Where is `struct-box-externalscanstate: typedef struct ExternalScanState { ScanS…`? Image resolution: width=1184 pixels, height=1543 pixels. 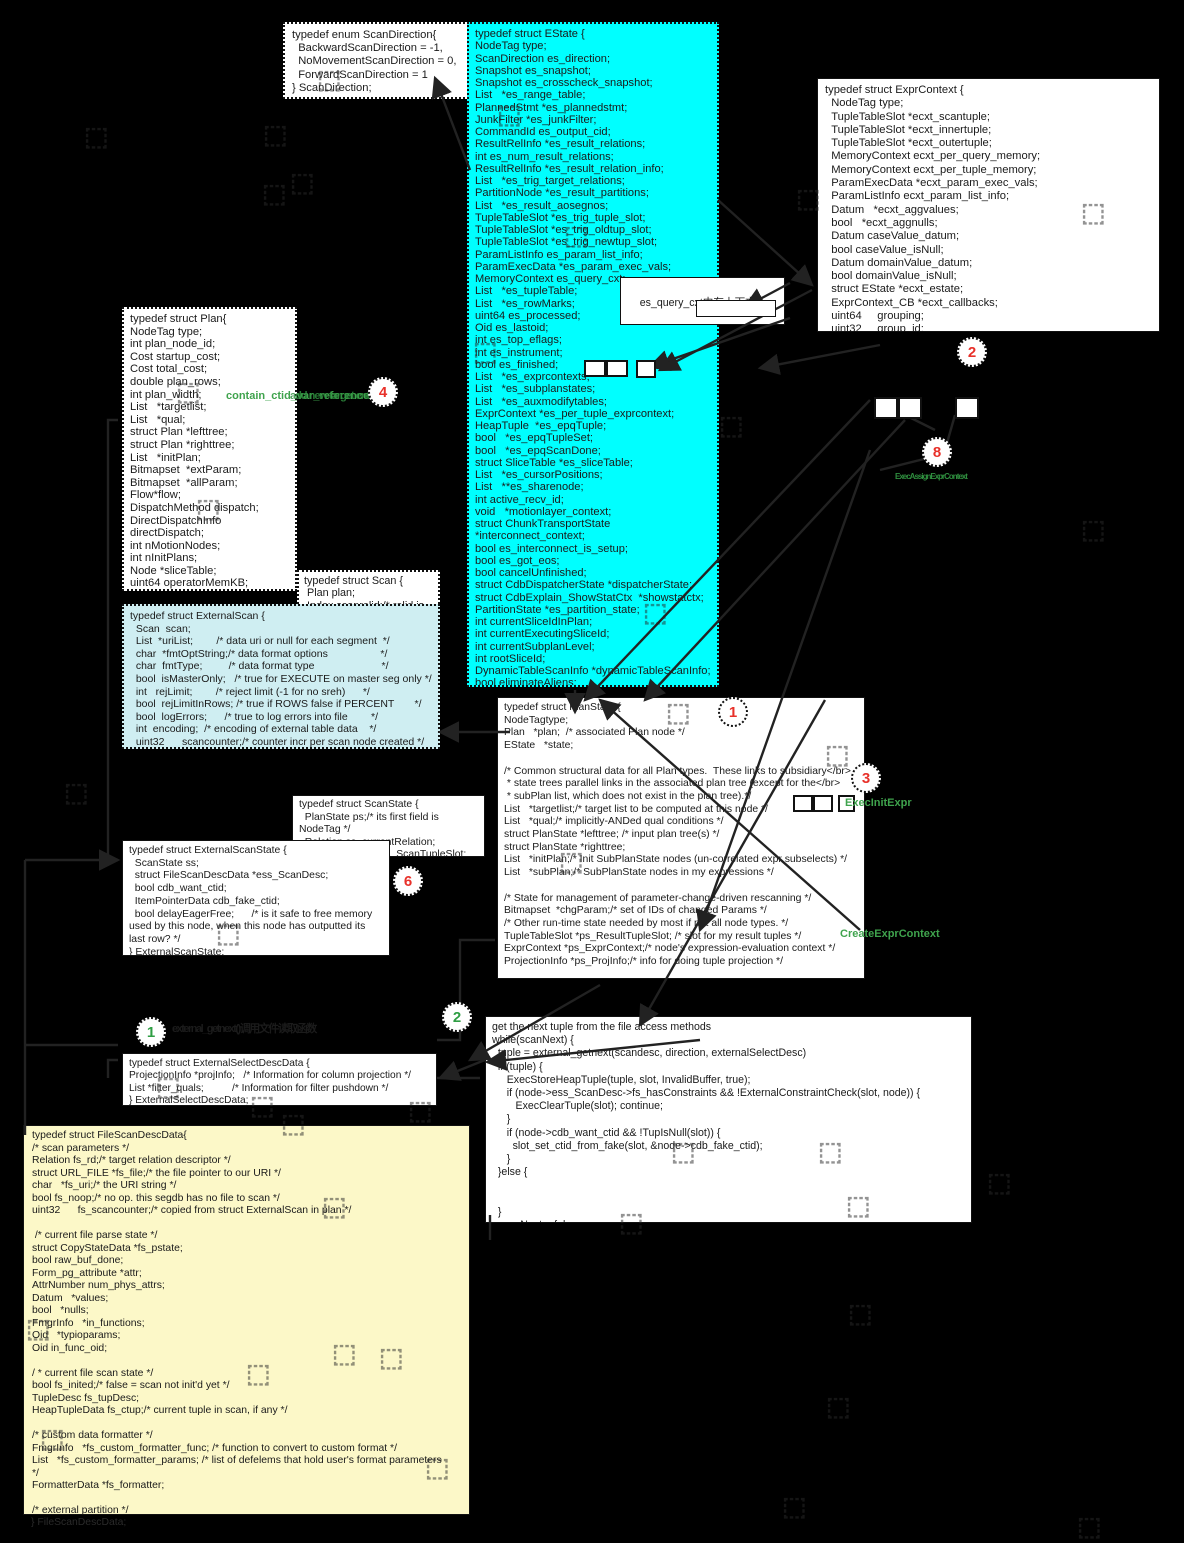 struct-box-externalscanstate: typedef struct ExternalScanState { ScanS… is located at coordinates (256, 898).